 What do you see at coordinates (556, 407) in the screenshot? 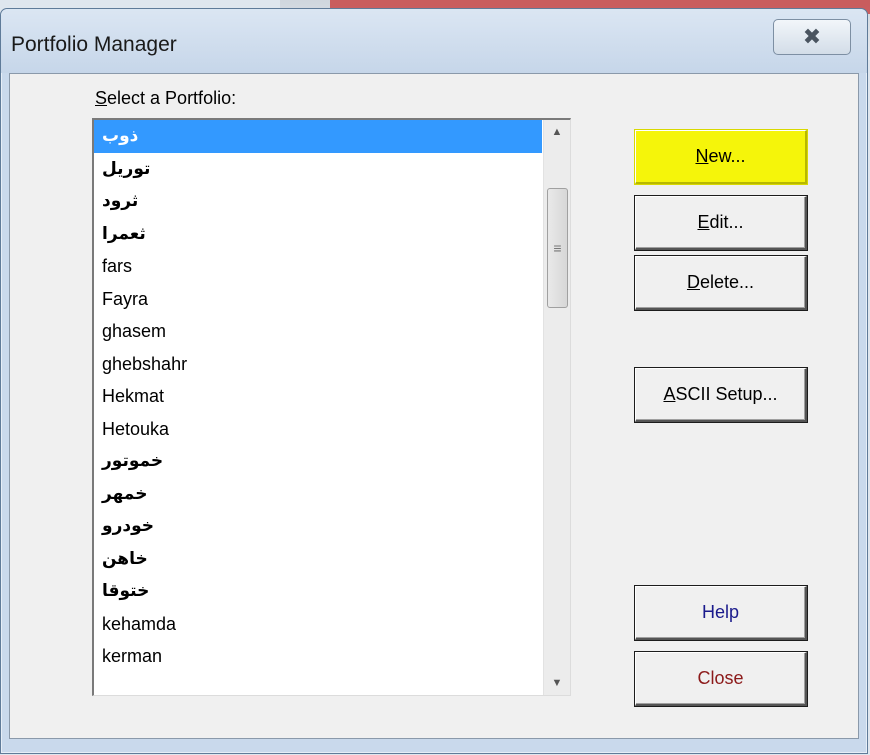
I see `vertical-scrollbar: ▲ ≡ ▼` at bounding box center [556, 407].